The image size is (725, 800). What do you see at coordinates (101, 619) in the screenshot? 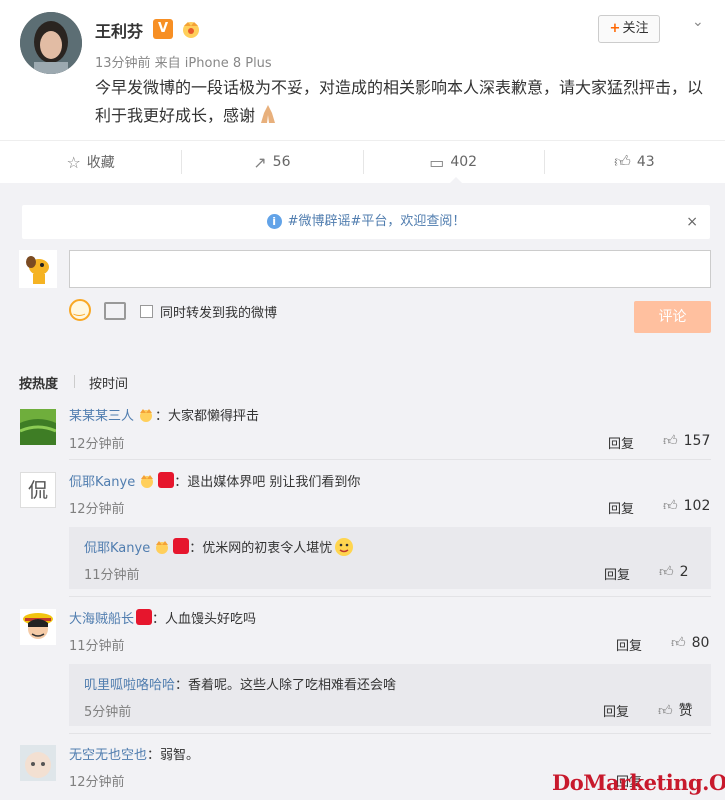
I see `comment-username: 大海贼船长` at bounding box center [101, 619].